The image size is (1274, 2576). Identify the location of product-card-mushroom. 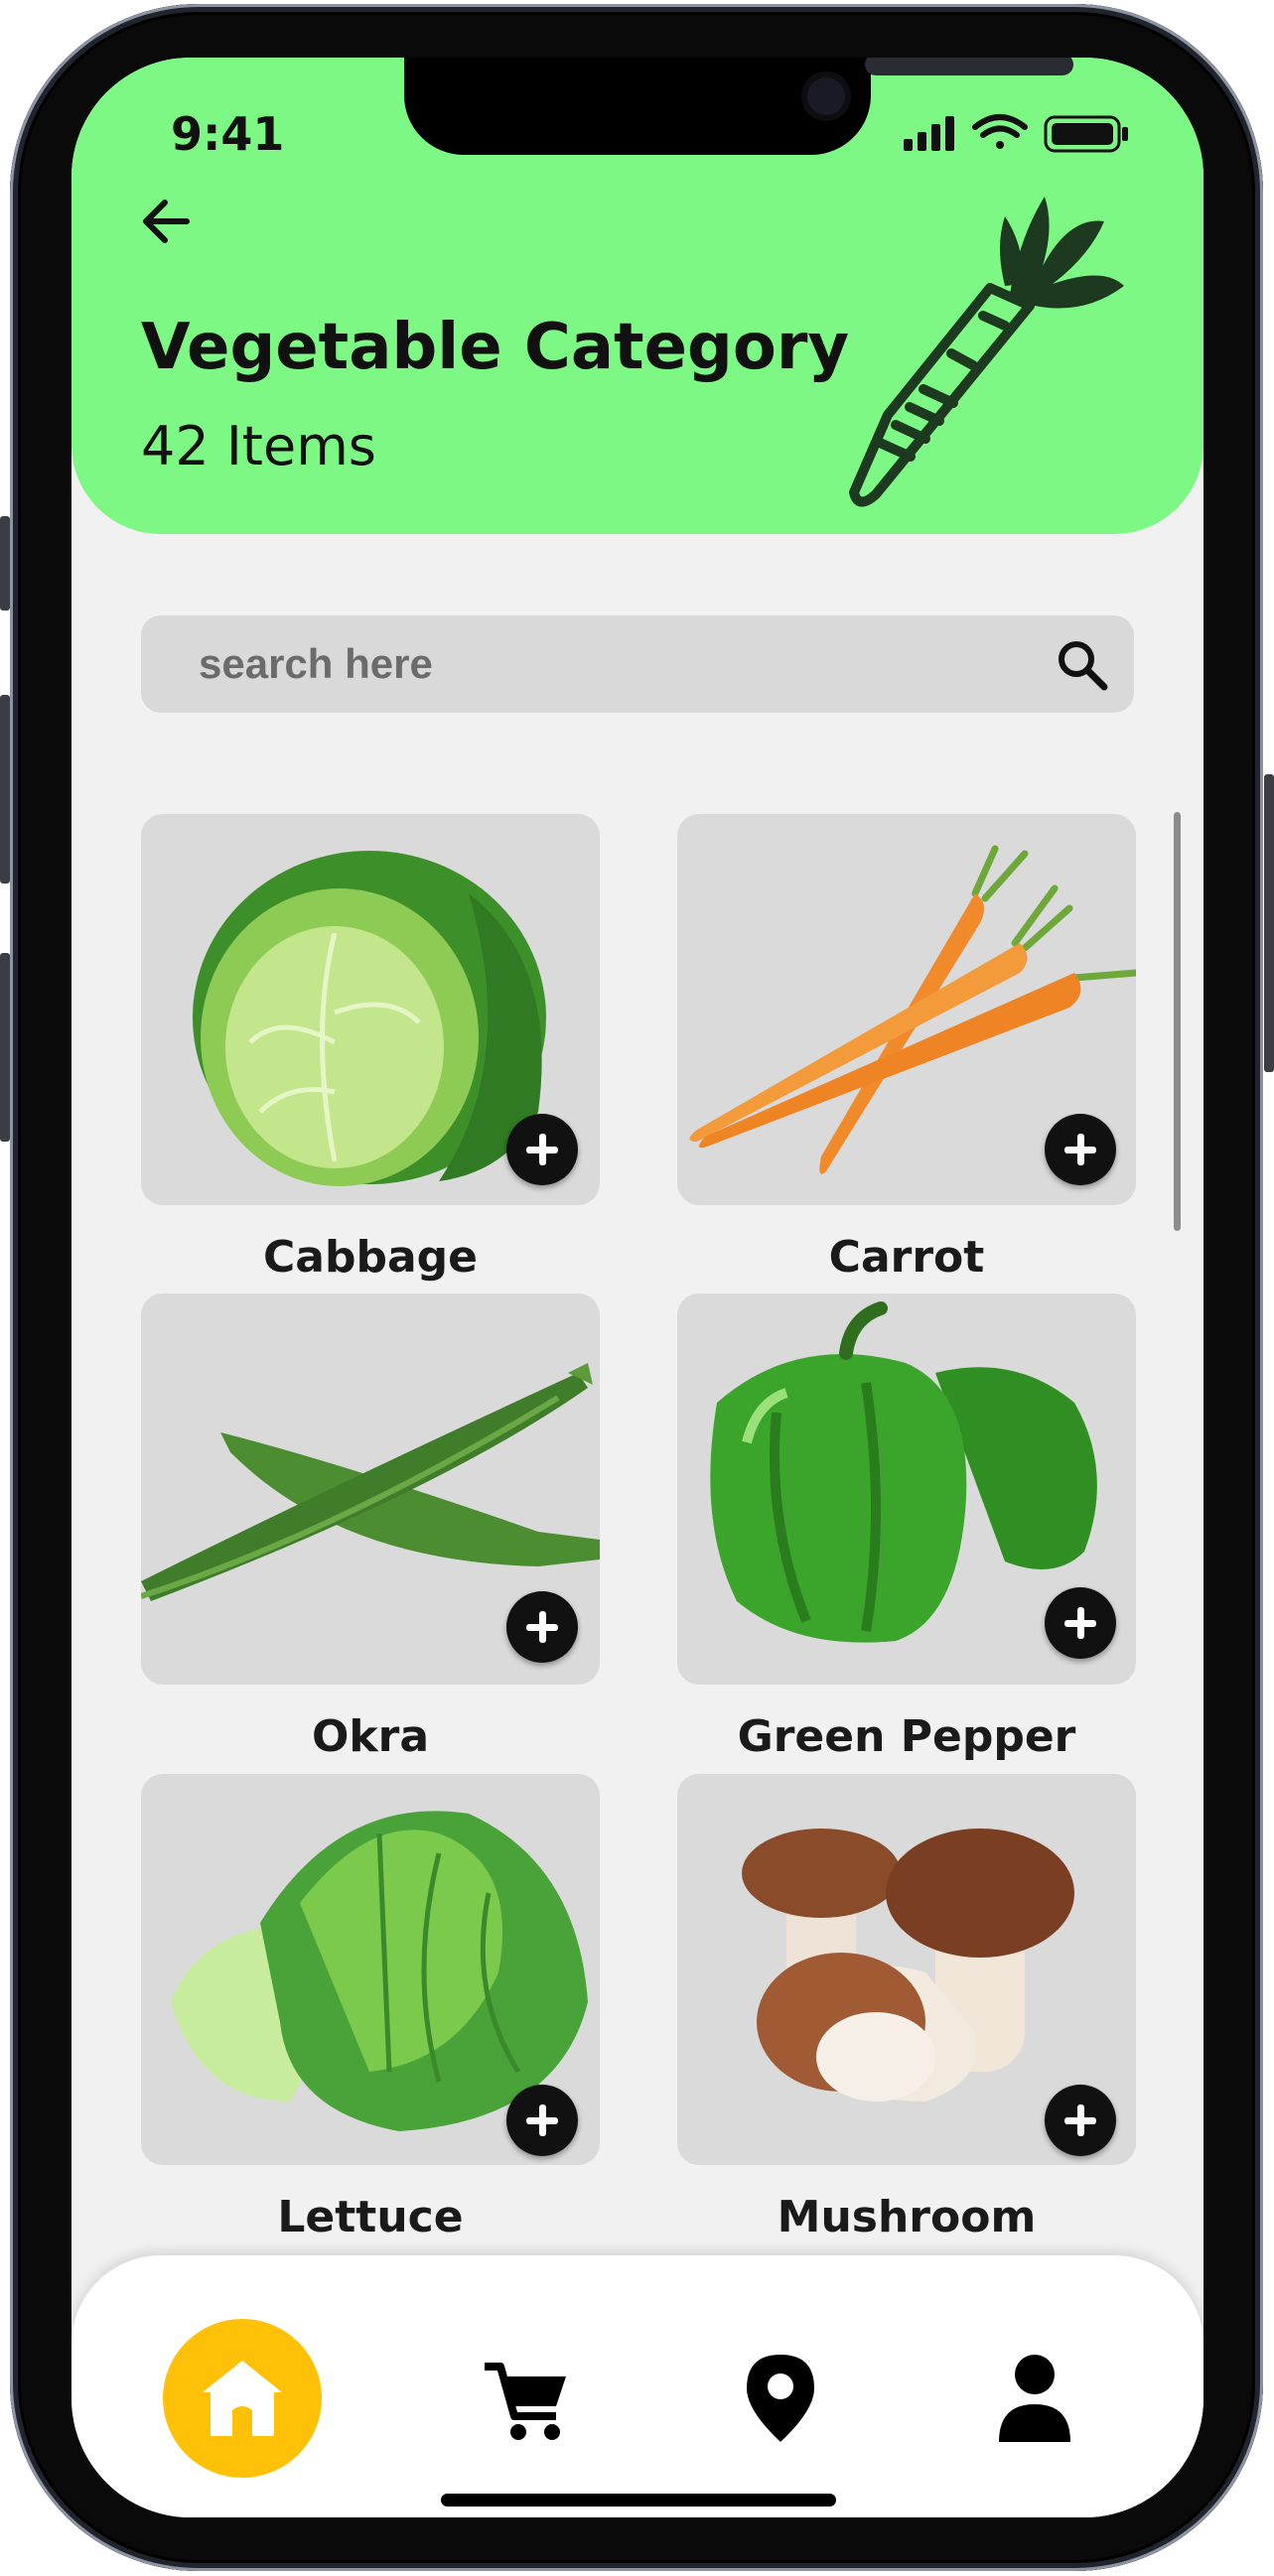
(907, 1970).